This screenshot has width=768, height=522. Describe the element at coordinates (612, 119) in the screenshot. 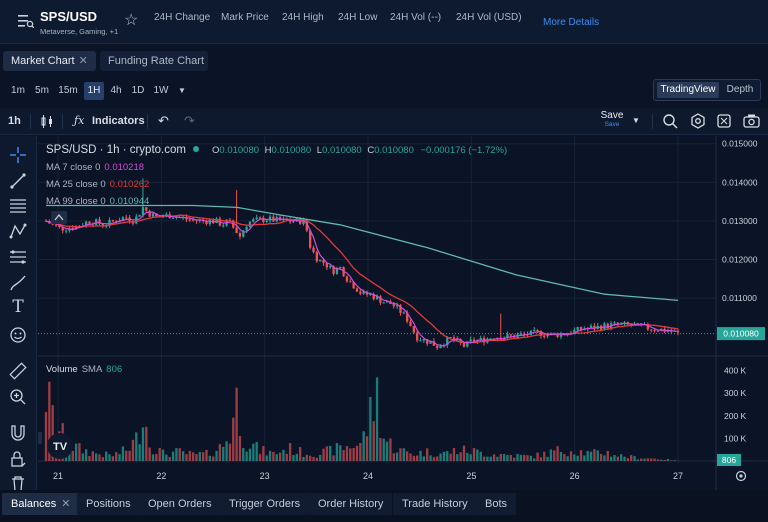

I see `save-button: Save Save` at that location.